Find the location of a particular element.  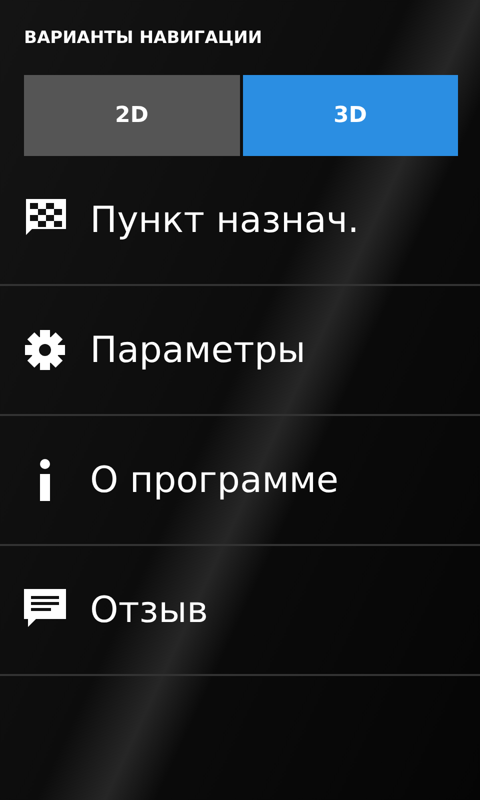

menu-item: Отзыв is located at coordinates (149, 610).